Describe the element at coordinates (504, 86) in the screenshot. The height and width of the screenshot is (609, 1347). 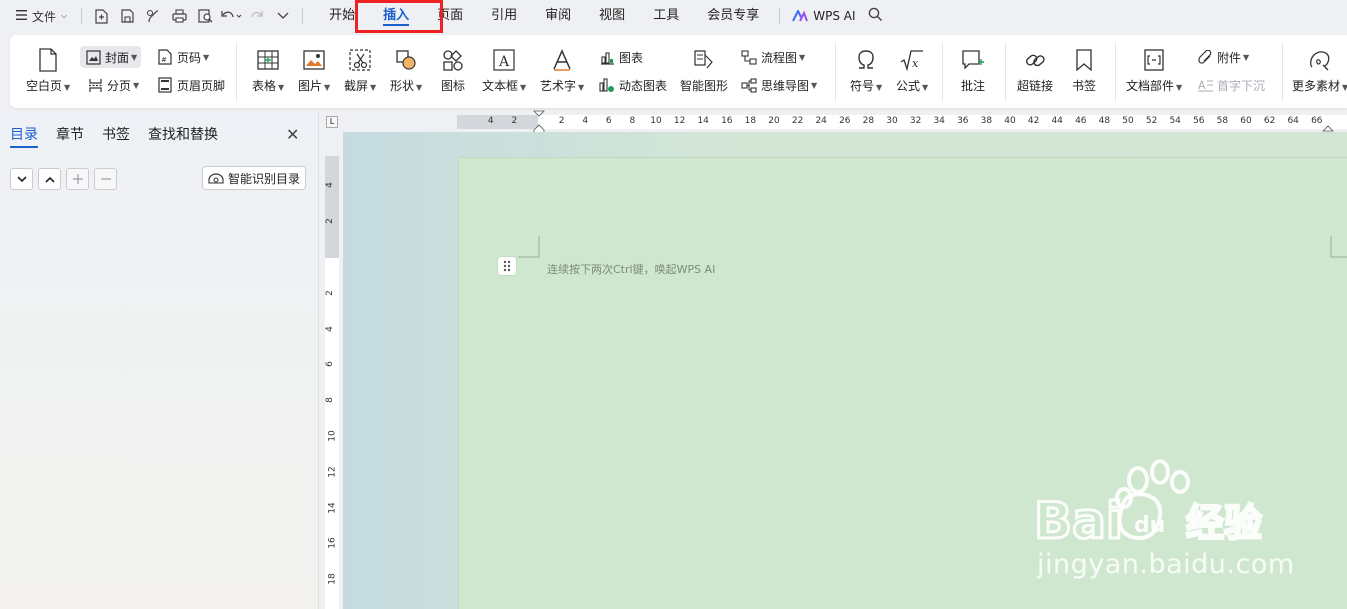
I see `textbox-label: 文本框 ▼` at that location.